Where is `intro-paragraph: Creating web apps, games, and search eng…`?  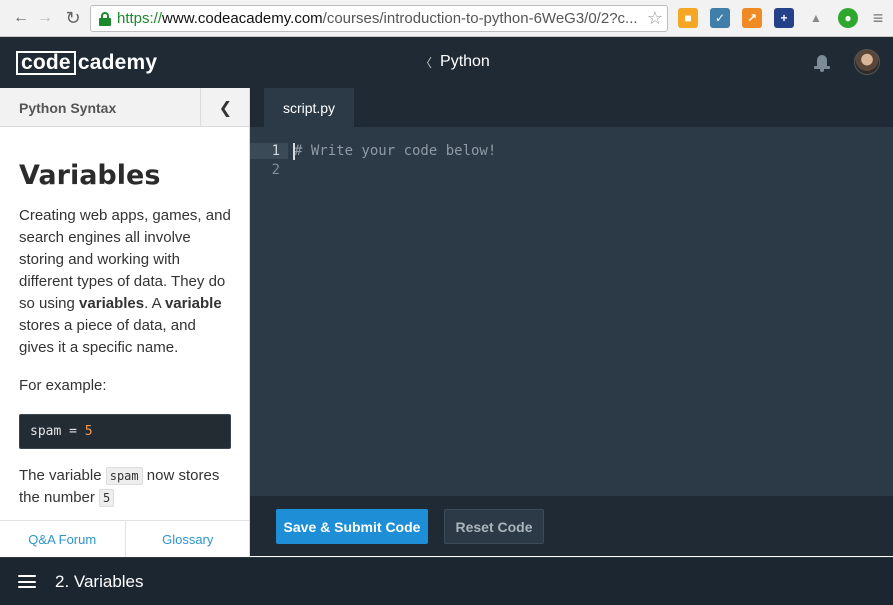 intro-paragraph: Creating web apps, games, and search eng… is located at coordinates (125, 281).